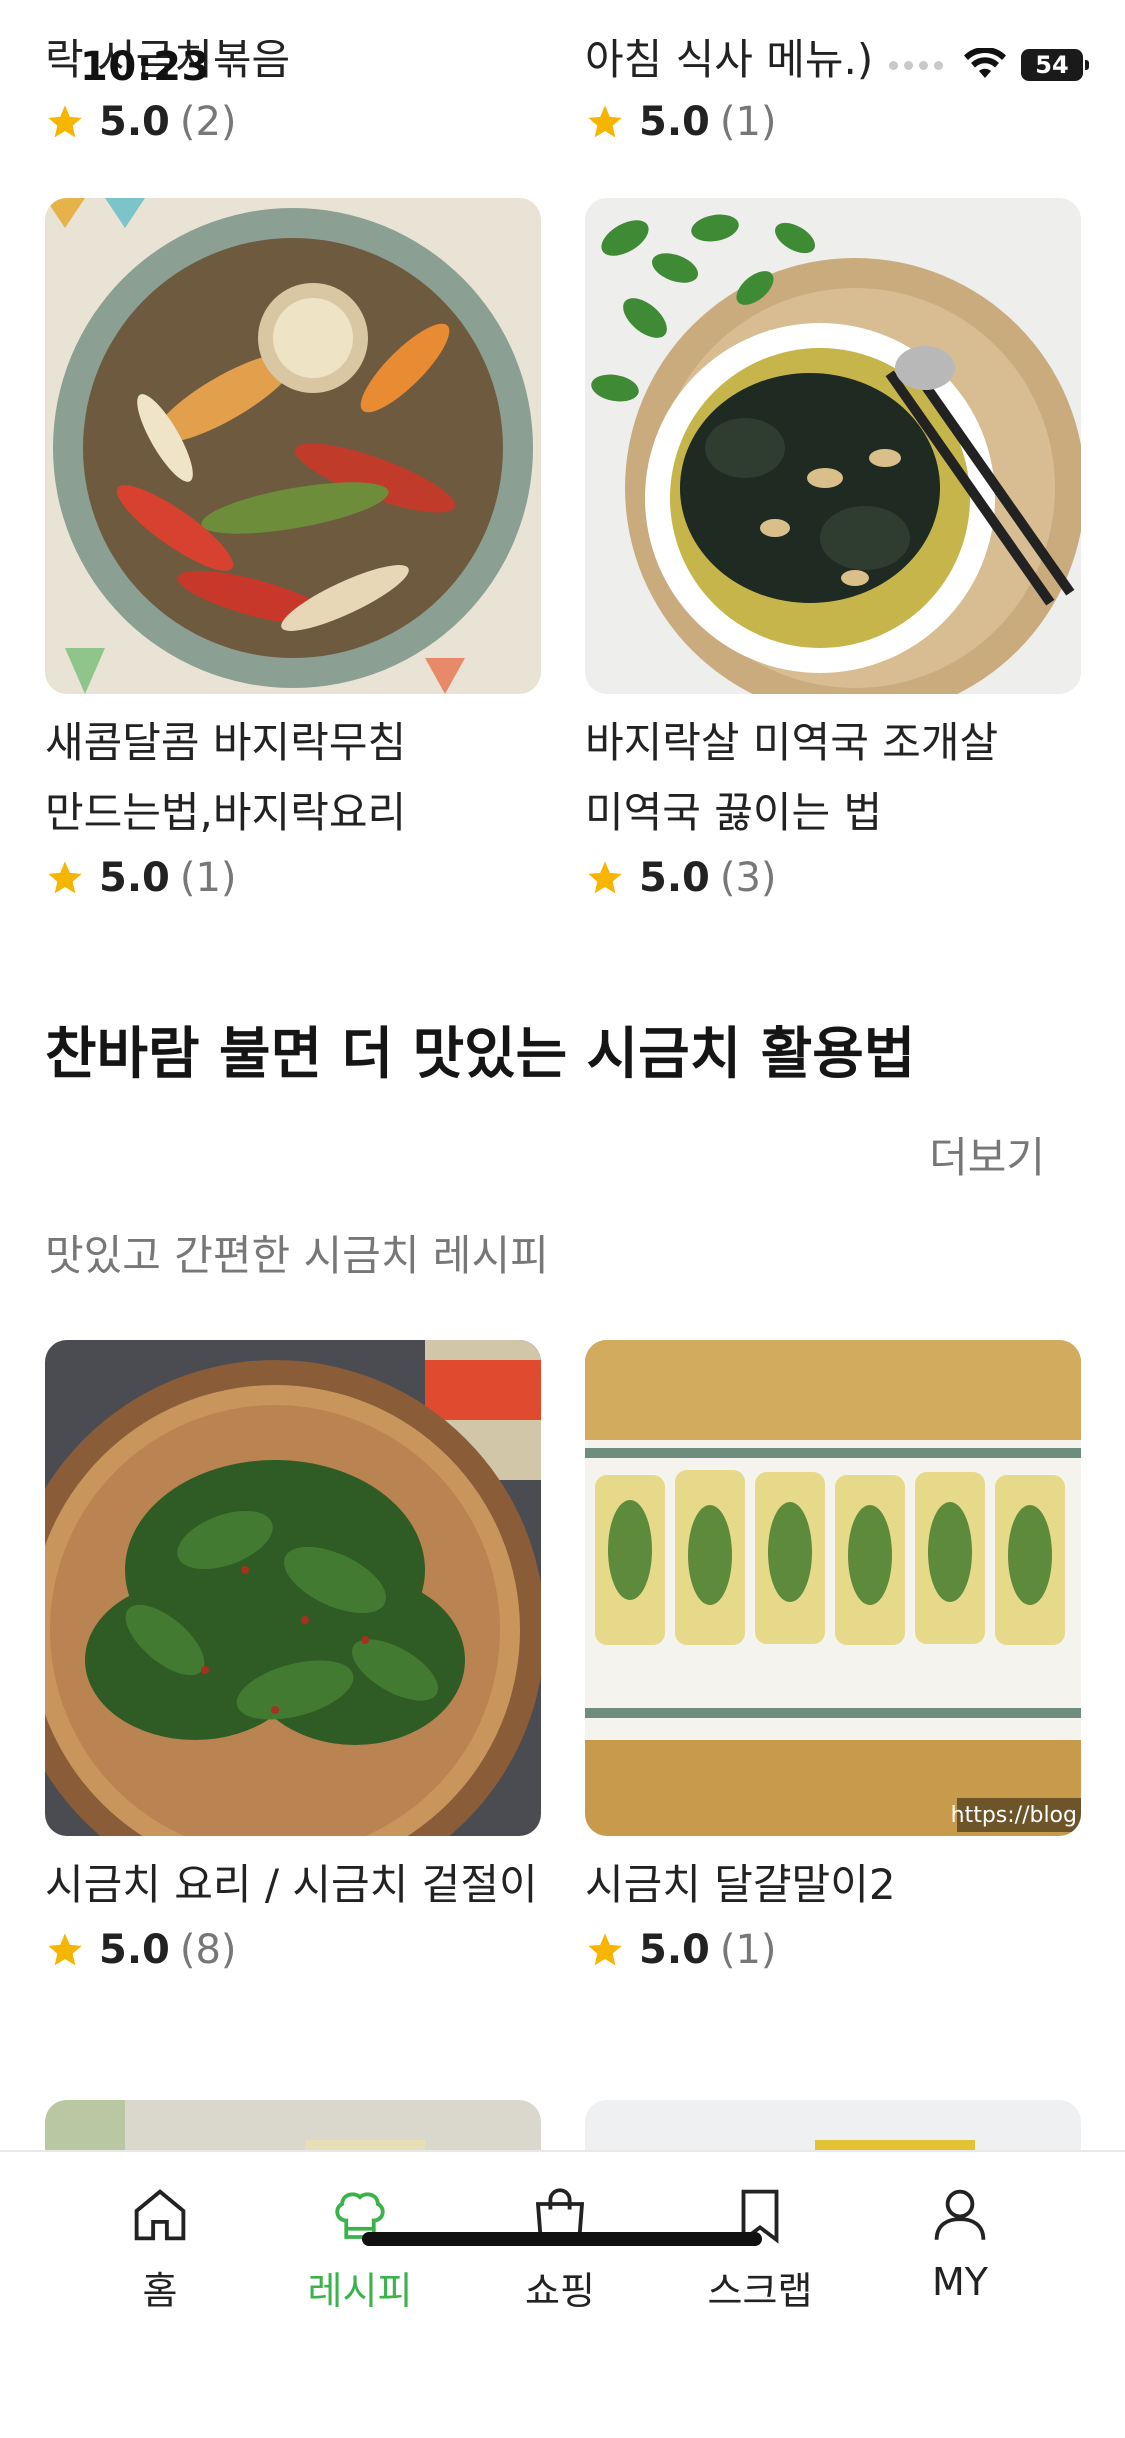  What do you see at coordinates (985, 63) in the screenshot?
I see `wifi-icon` at bounding box center [985, 63].